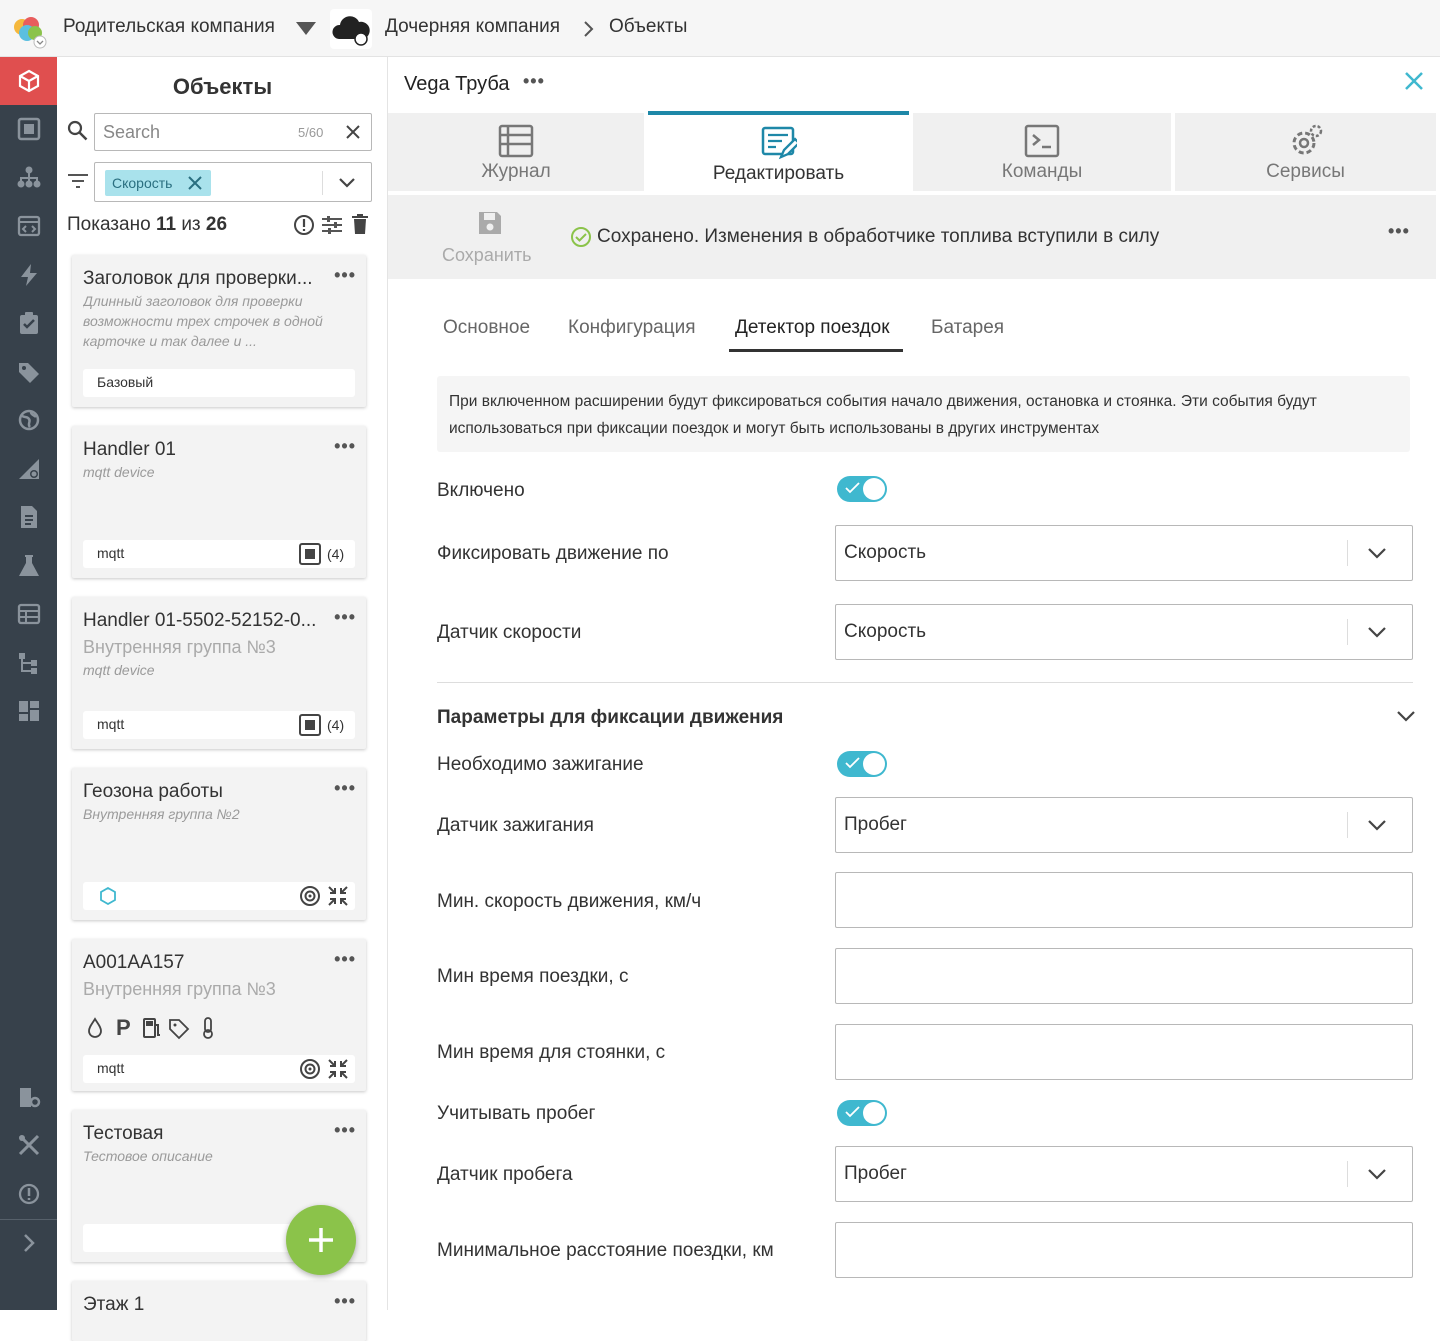 The height and width of the screenshot is (1341, 1440). What do you see at coordinates (179, 989) in the screenshot?
I see `card-group: Внутренняя группа №3` at bounding box center [179, 989].